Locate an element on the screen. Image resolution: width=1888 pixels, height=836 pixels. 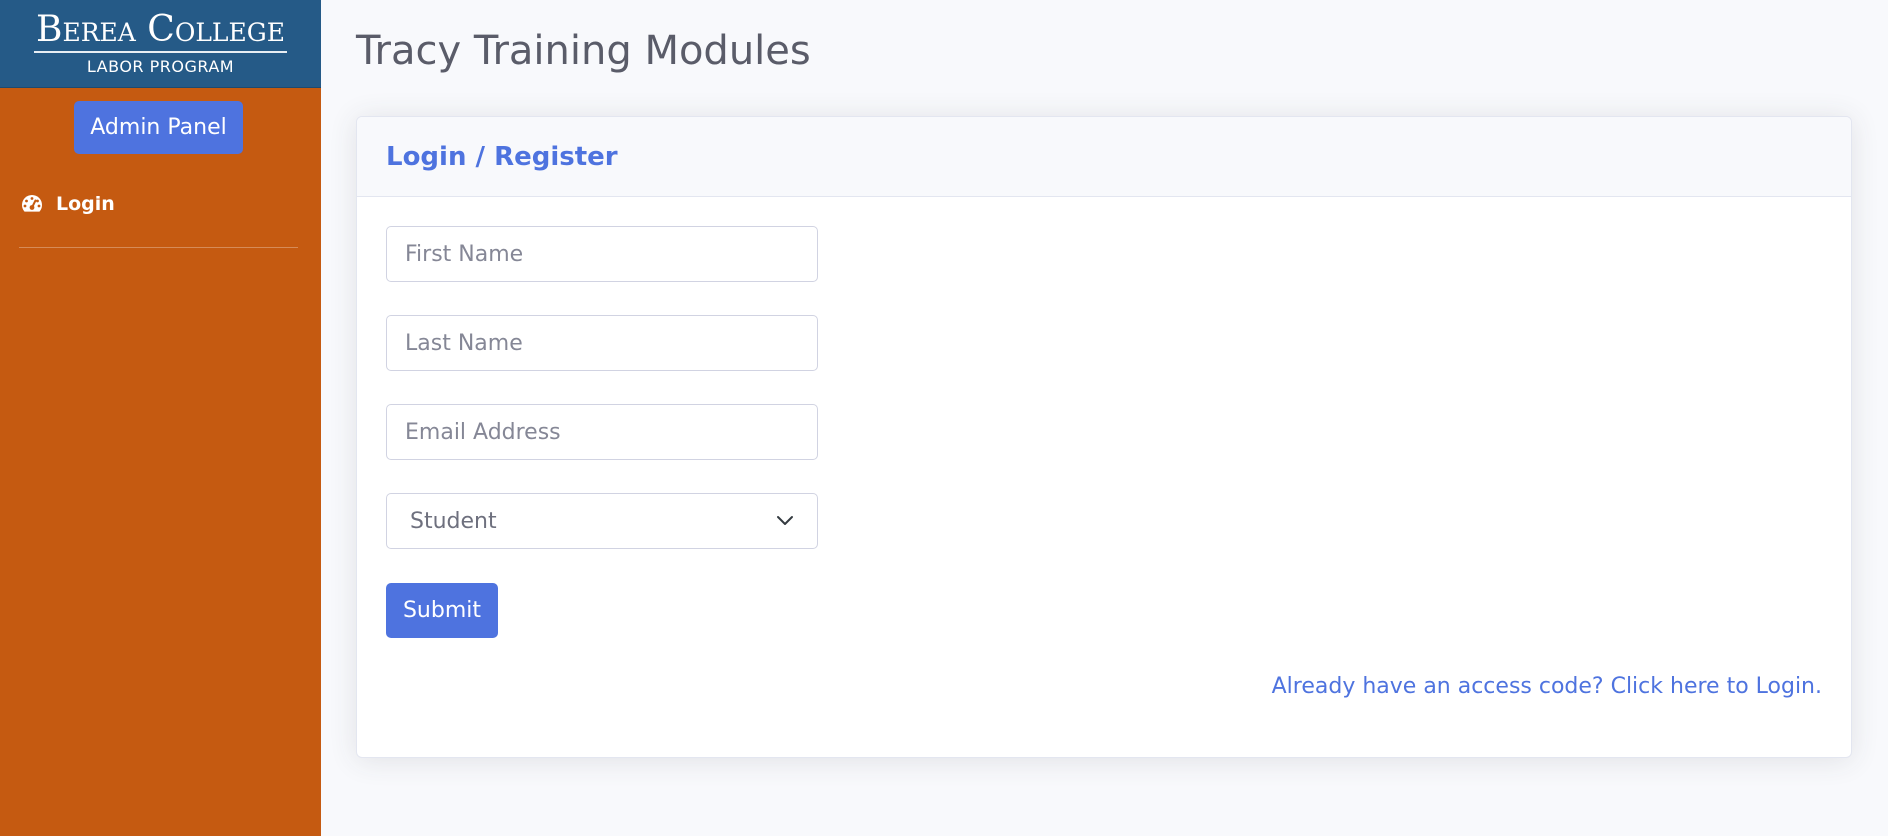
brand-subtitle: LABOR PROGRAM is located at coordinates (160, 66).